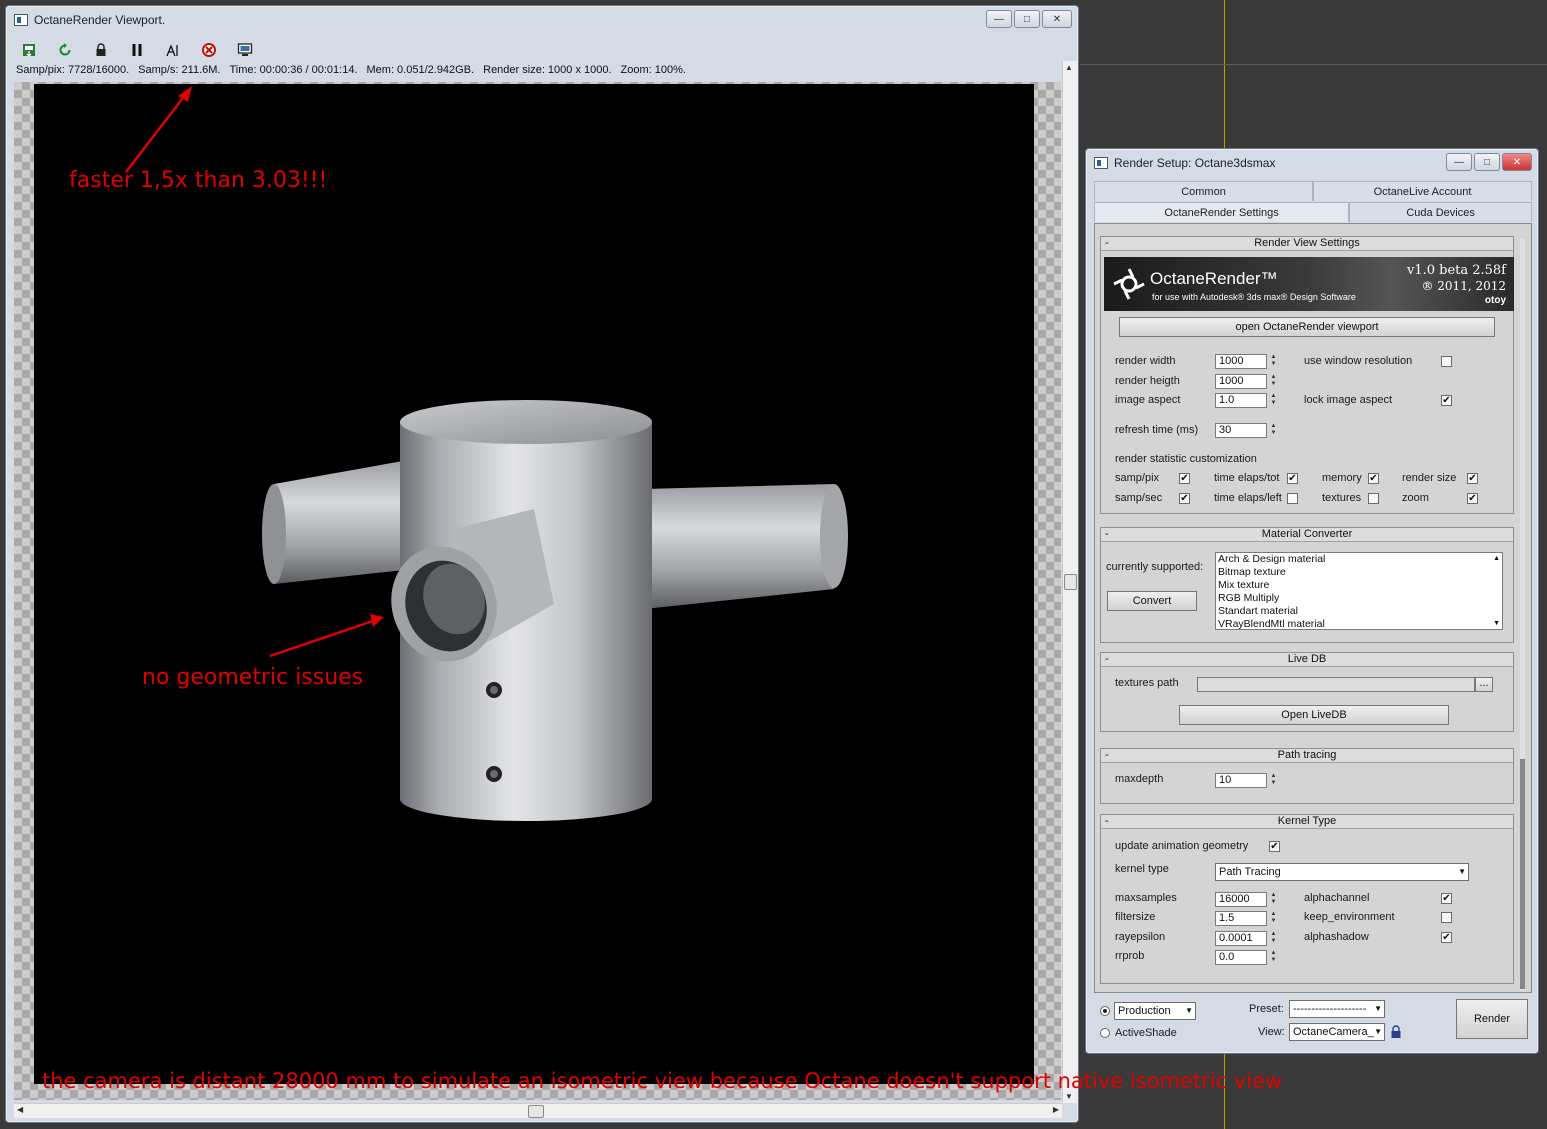  What do you see at coordinates (1492, 1019) in the screenshot?
I see `render-button: Render` at bounding box center [1492, 1019].